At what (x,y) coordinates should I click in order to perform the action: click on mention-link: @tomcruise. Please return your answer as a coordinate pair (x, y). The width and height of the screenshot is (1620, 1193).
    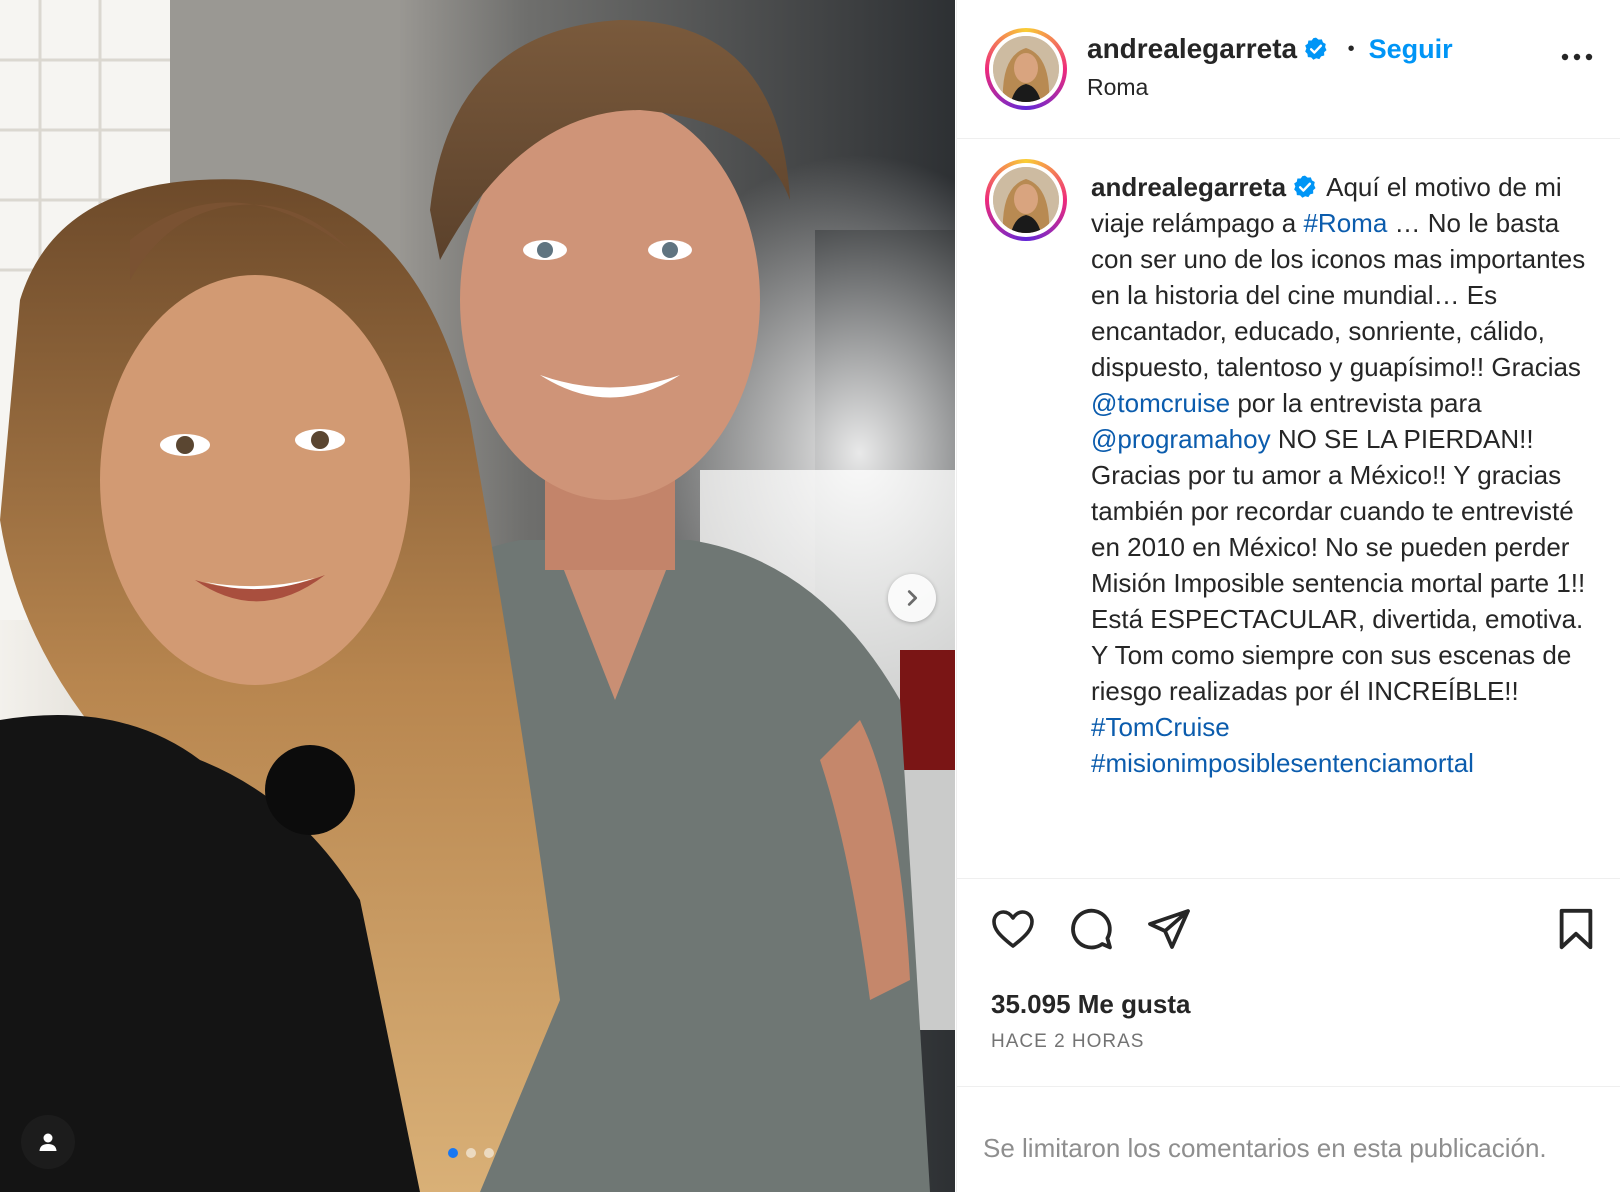
    Looking at the image, I should click on (1160, 403).